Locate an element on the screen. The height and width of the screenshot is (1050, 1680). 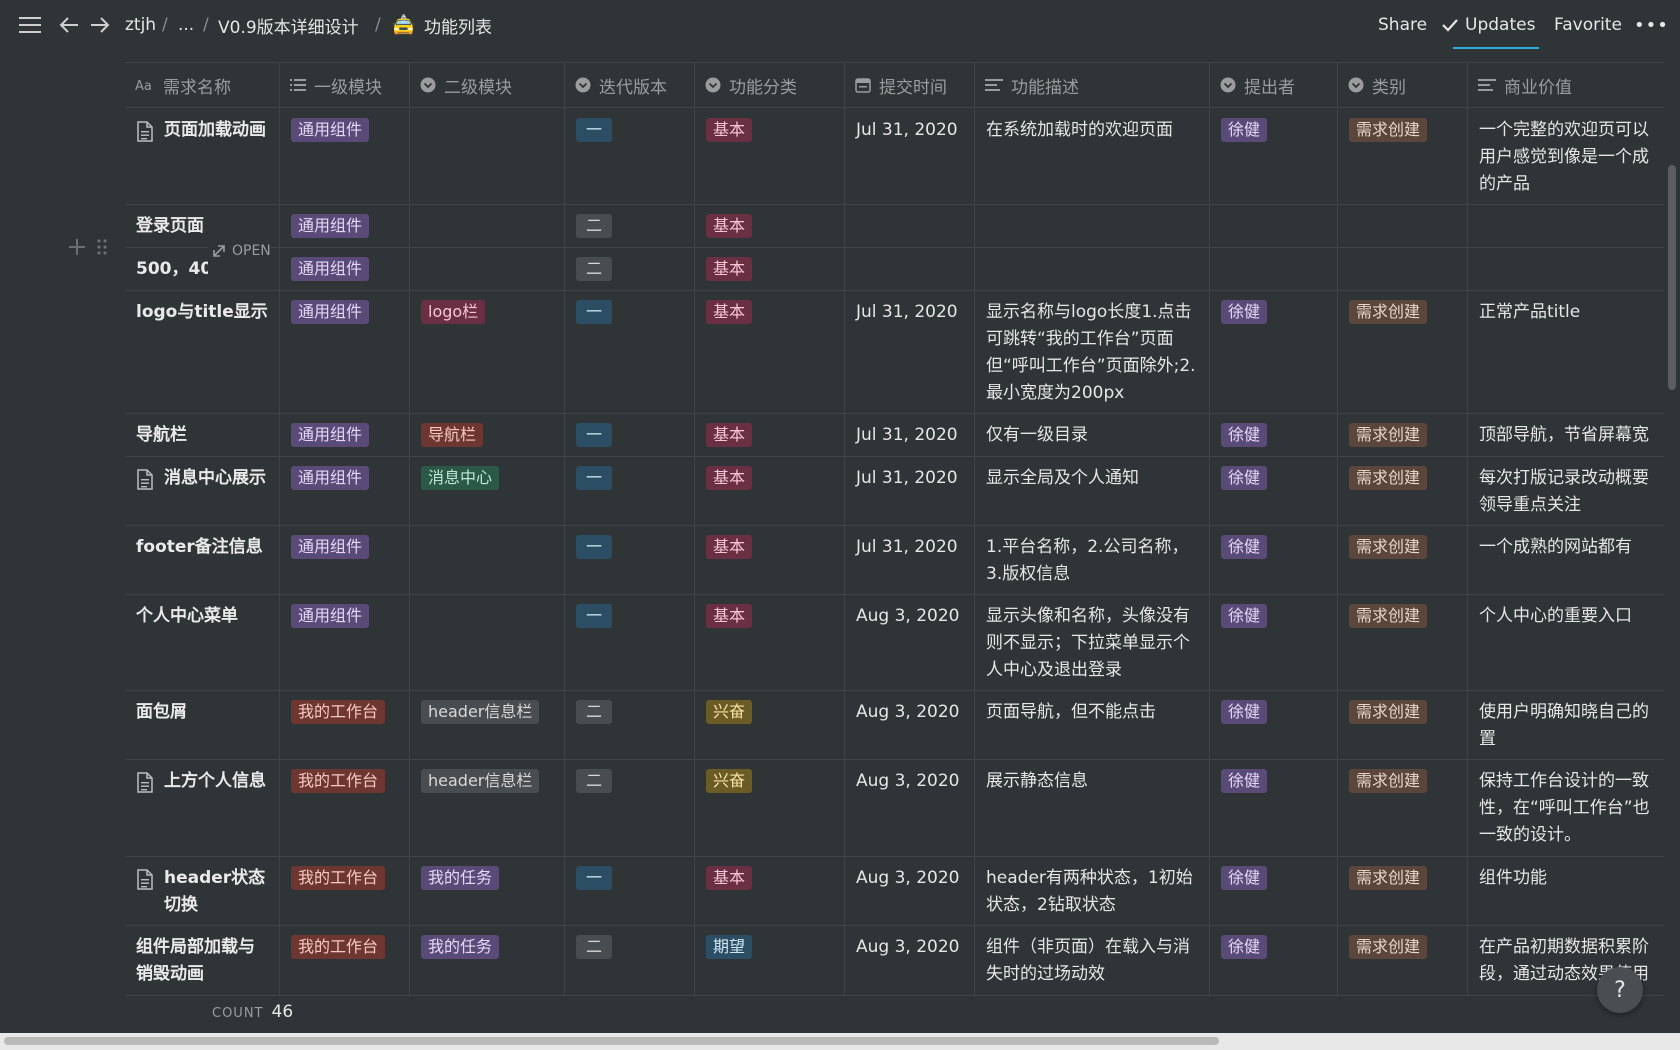
requirement-title: 消息中心展示 is located at coordinates (215, 478).